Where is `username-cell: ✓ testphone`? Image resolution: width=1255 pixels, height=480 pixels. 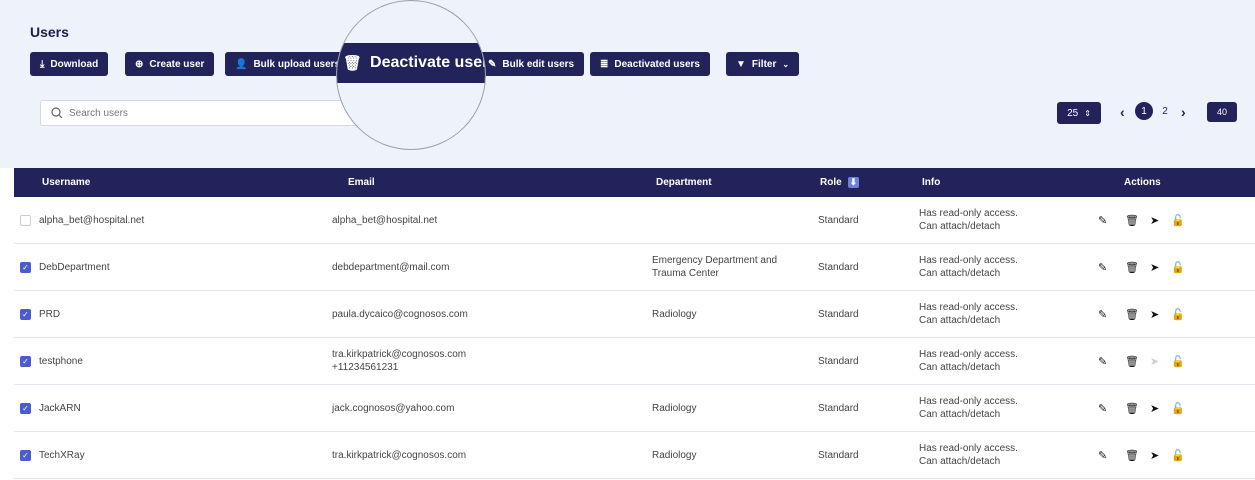
username-cell: ✓ testphone is located at coordinates (51, 361).